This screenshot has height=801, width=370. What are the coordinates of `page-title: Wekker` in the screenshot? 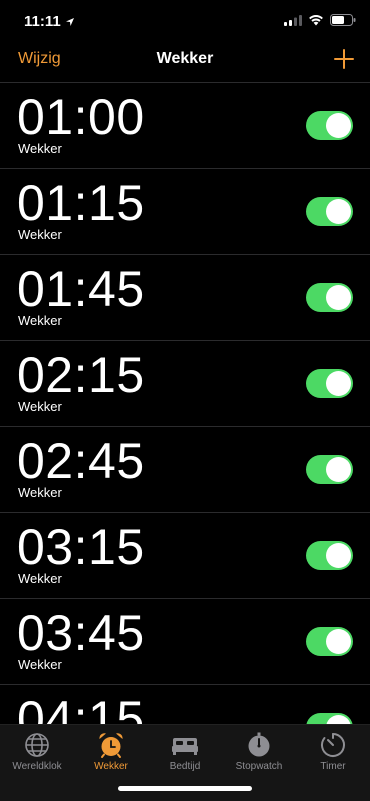 It's located at (185, 58).